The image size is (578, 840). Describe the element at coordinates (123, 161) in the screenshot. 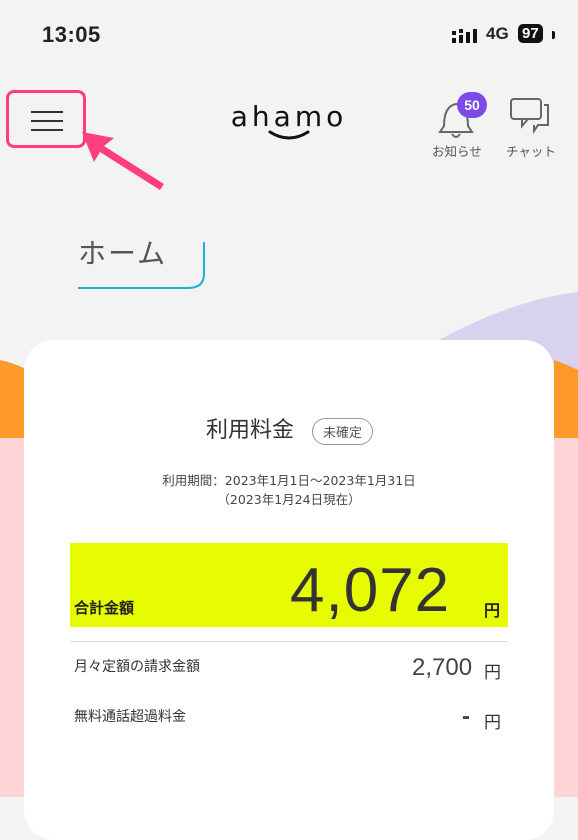

I see `pointer-arrow-annotation` at that location.